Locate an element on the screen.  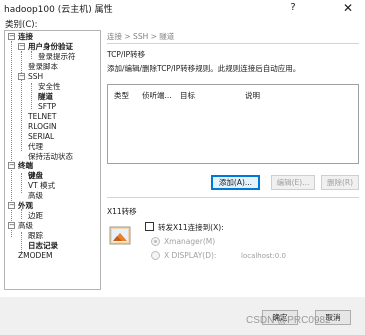
tcpip-section-title: TCP/IP转移 is located at coordinates (126, 54).